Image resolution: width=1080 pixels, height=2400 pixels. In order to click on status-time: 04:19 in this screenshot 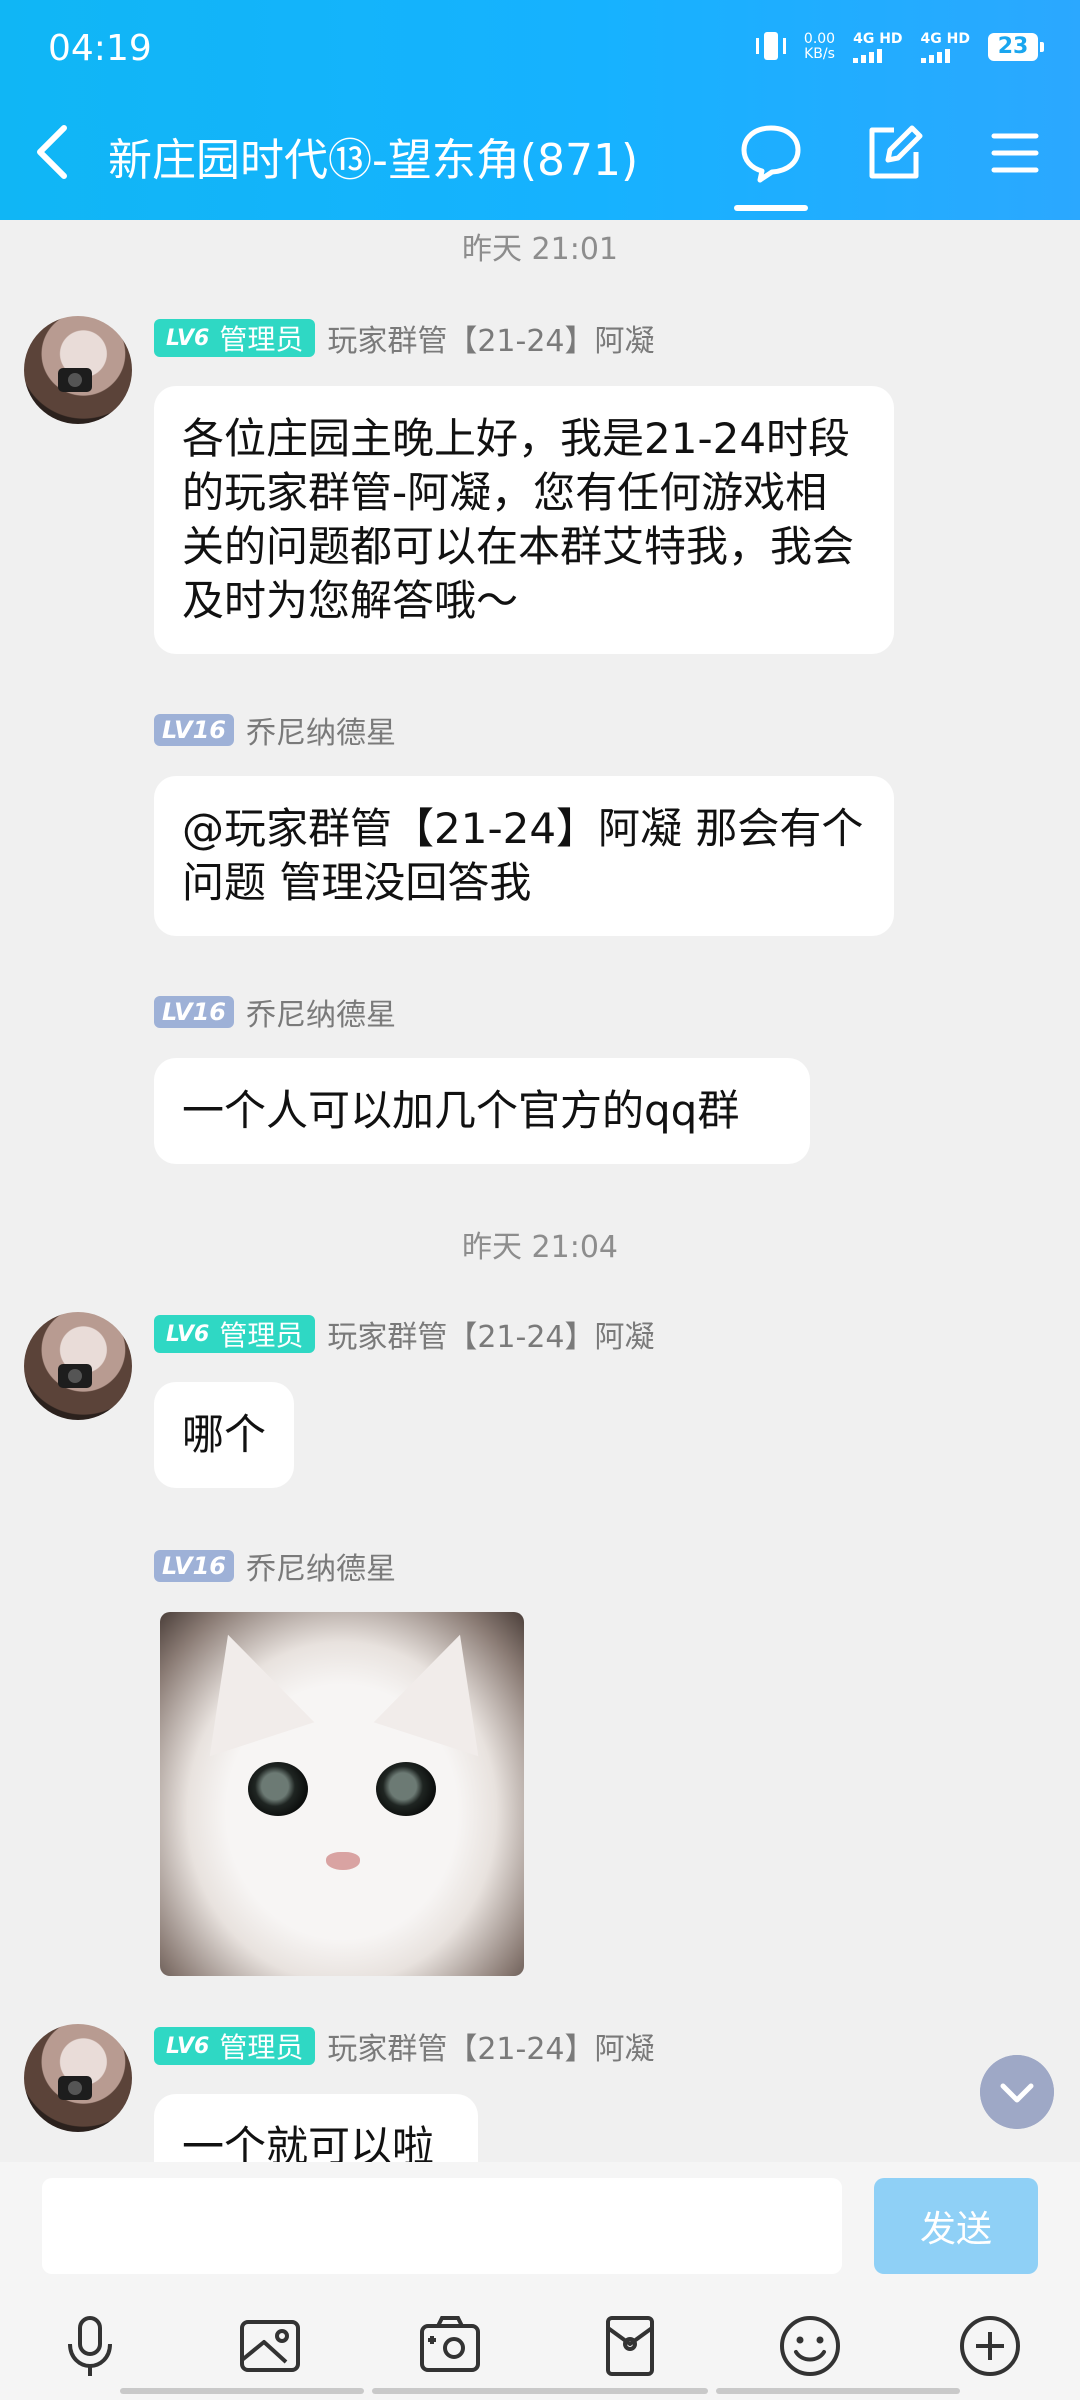, I will do `click(100, 48)`.